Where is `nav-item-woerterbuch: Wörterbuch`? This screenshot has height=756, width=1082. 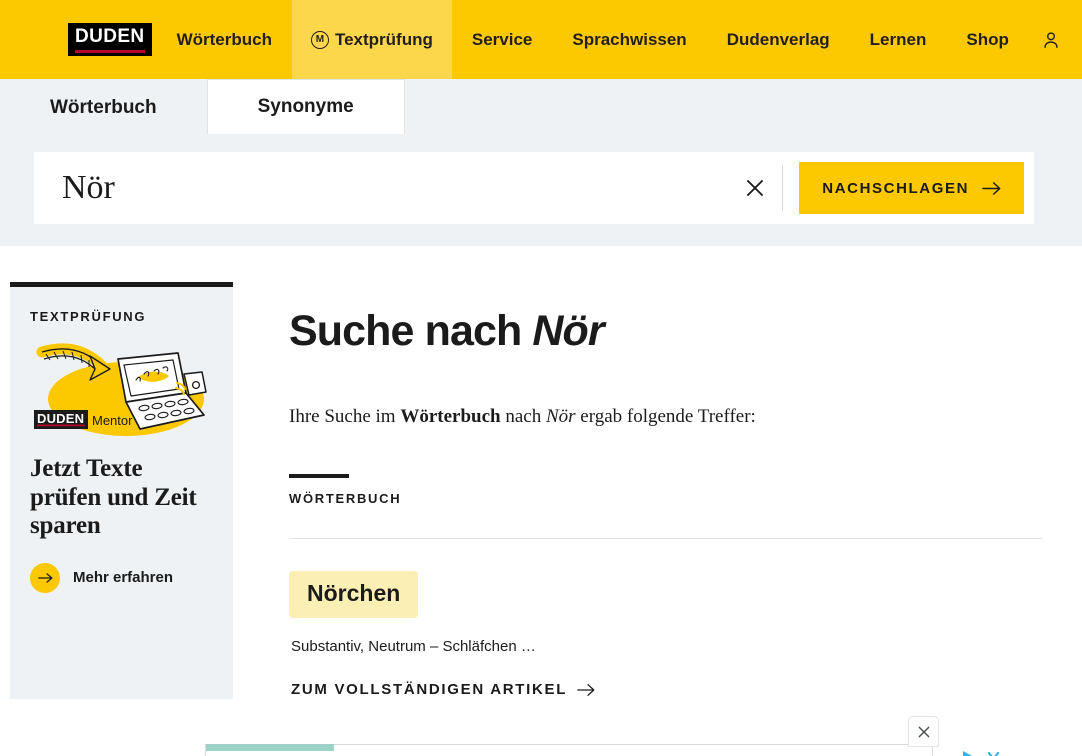 nav-item-woerterbuch: Wörterbuch is located at coordinates (222, 39).